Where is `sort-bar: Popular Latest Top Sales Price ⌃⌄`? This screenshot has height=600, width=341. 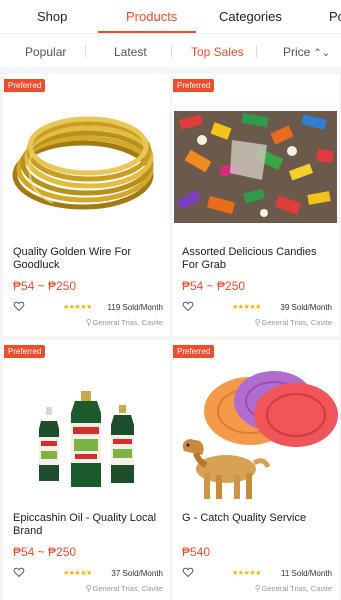
sort-bar: Popular Latest Top Sales Price ⌃⌄ is located at coordinates (170, 50).